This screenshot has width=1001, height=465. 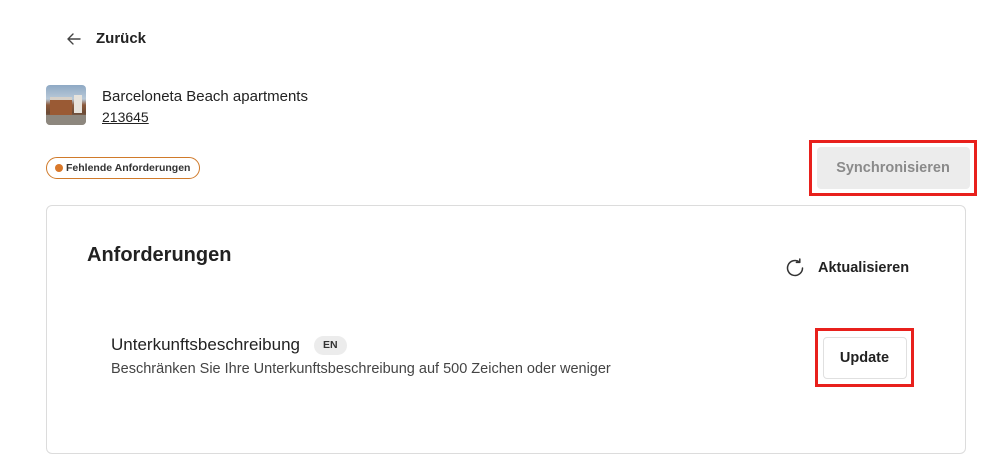 I want to click on back-link: Zurück, so click(x=106, y=38).